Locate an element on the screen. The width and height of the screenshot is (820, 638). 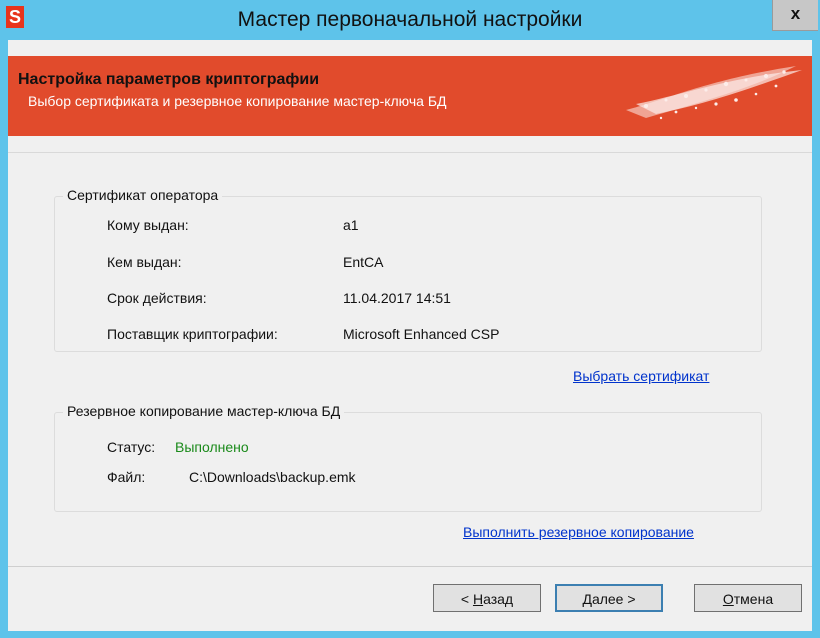
issued-to-value: a1 is located at coordinates (351, 225).